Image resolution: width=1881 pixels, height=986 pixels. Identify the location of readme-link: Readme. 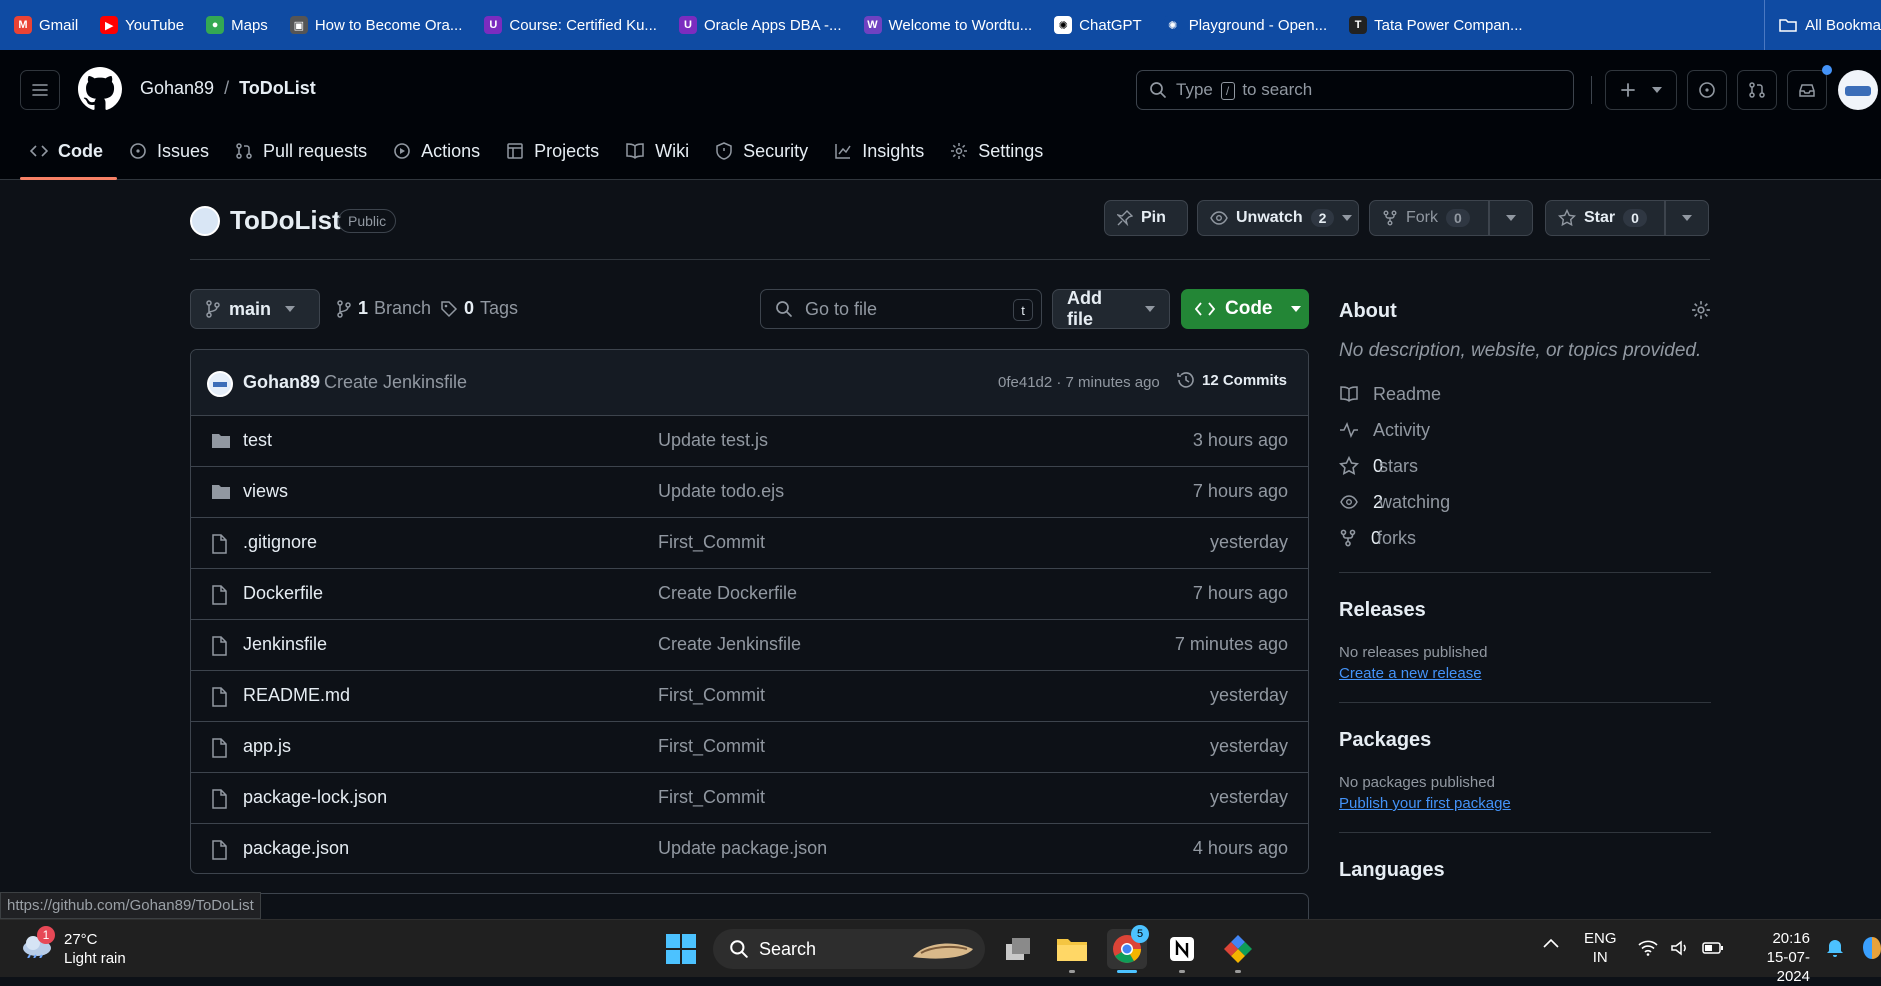
(1525, 394).